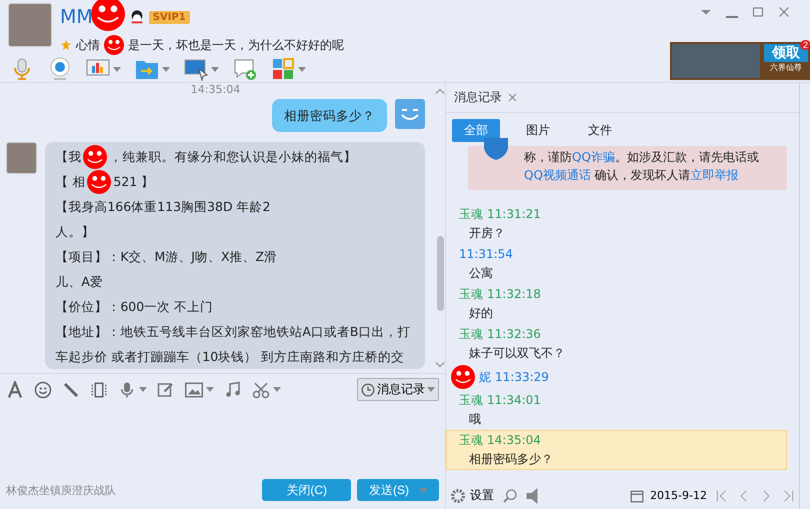  I want to click on message-text: 【我, so click(68, 157).